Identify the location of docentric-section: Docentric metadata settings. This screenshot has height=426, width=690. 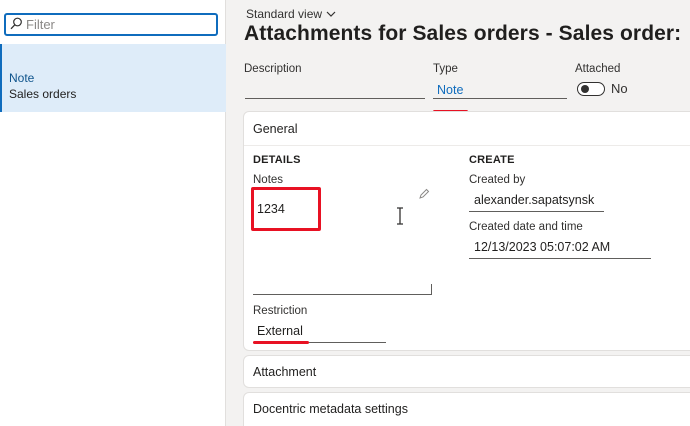
(466, 409).